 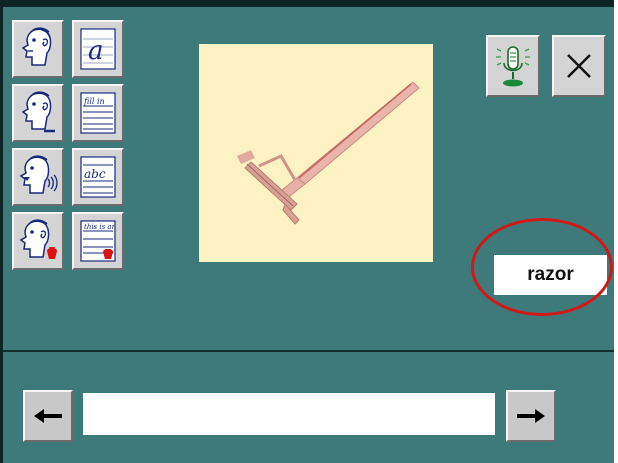 What do you see at coordinates (38, 174) in the screenshot?
I see `face-soundwave-icon` at bounding box center [38, 174].